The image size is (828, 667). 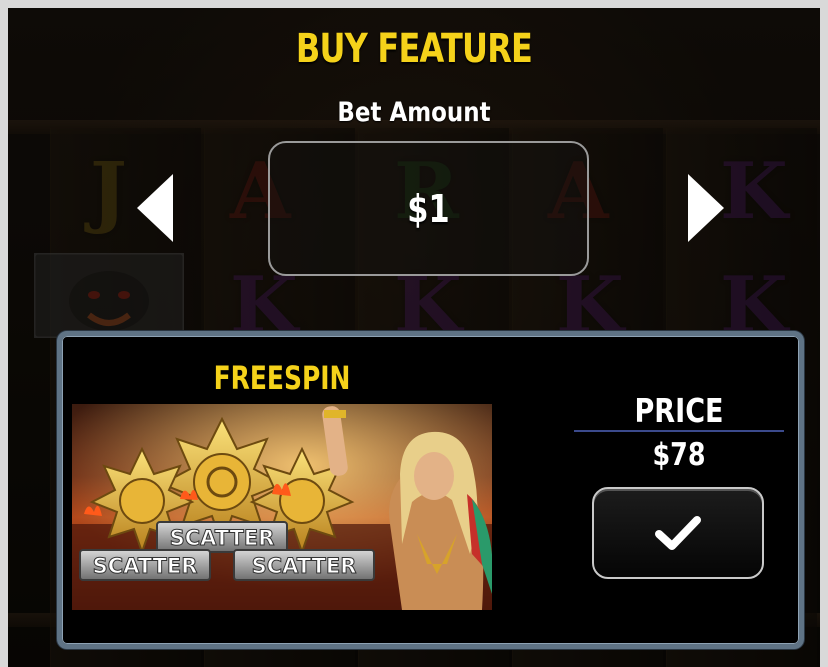 I want to click on price-divider, so click(x=679, y=431).